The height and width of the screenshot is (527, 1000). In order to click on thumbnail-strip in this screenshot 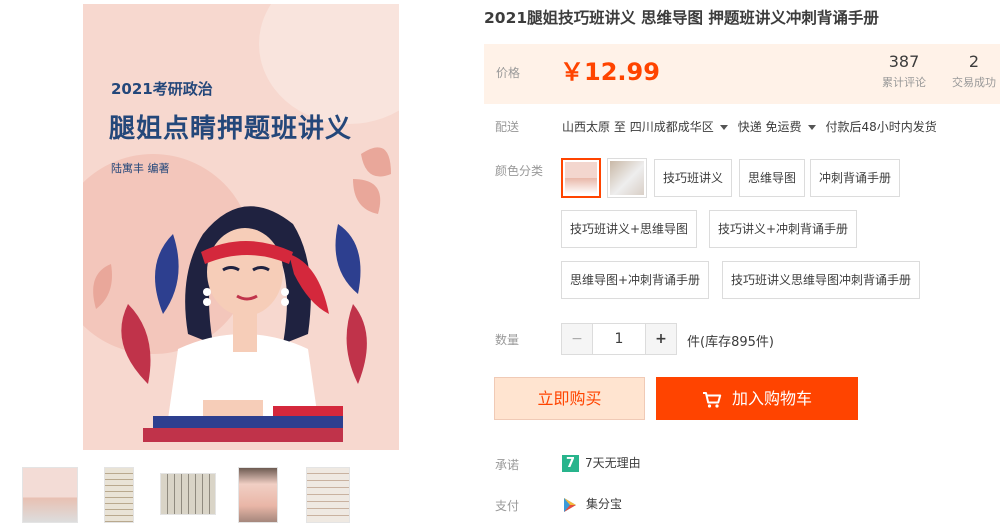, I will do `click(200, 496)`.